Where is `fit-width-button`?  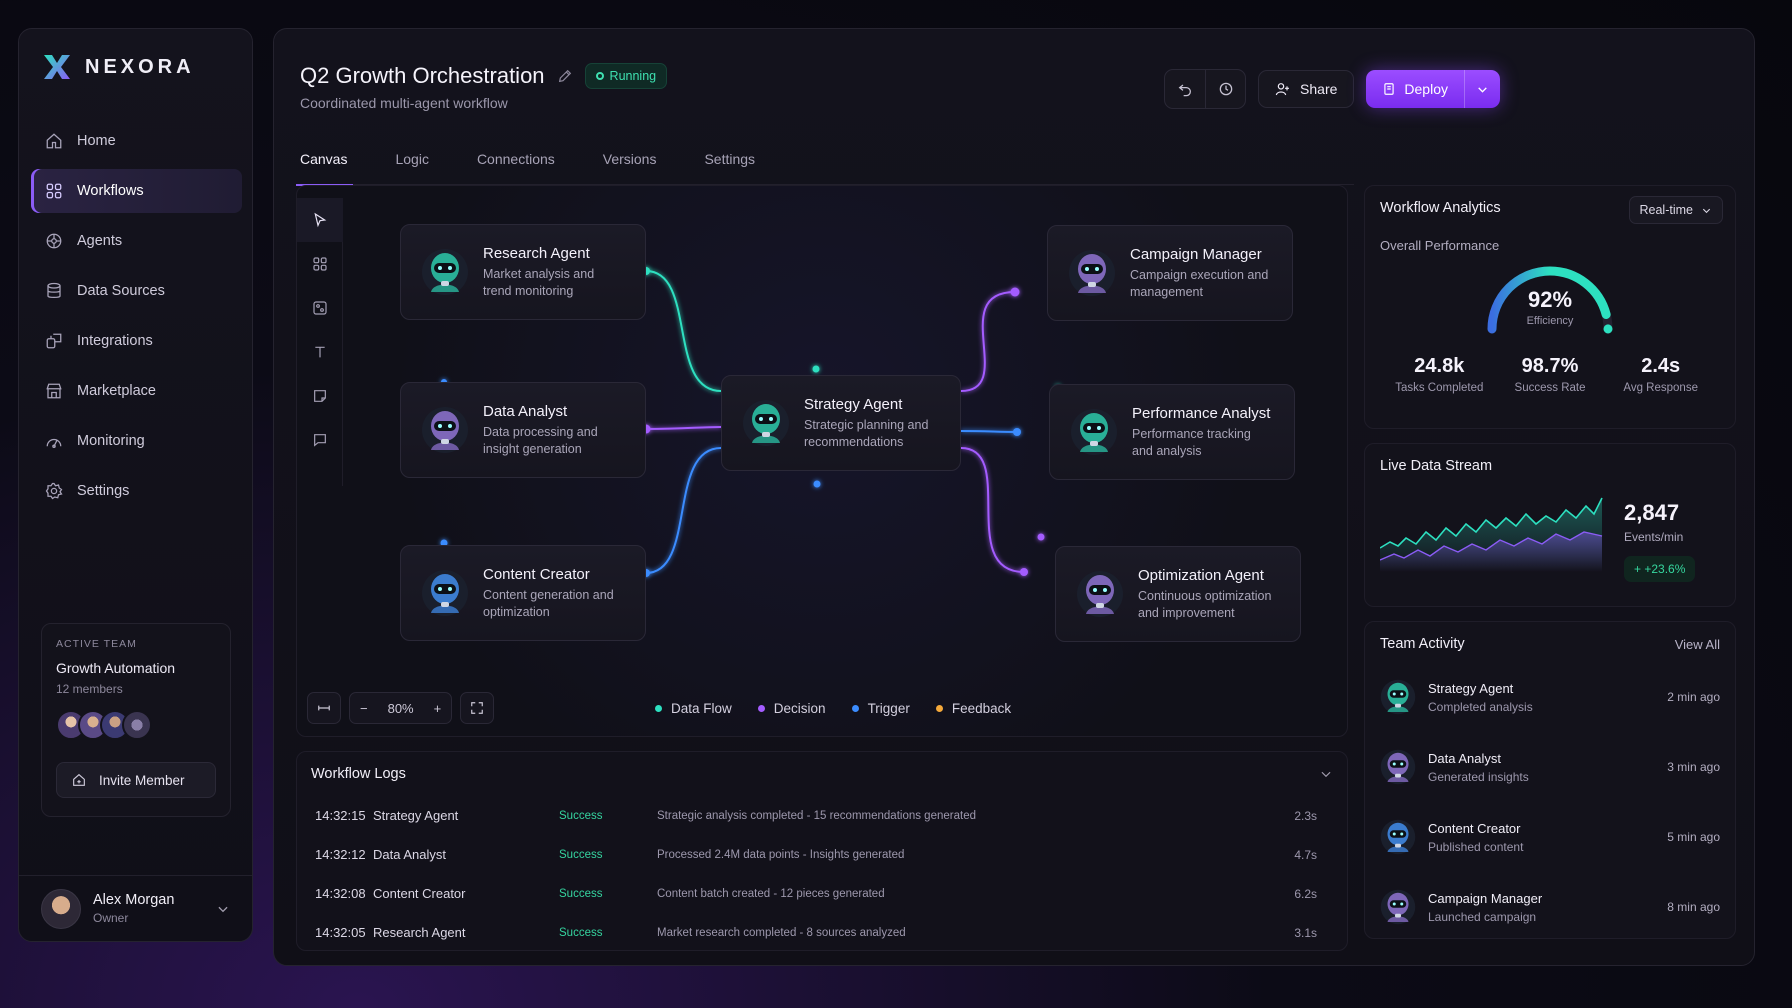 fit-width-button is located at coordinates (324, 708).